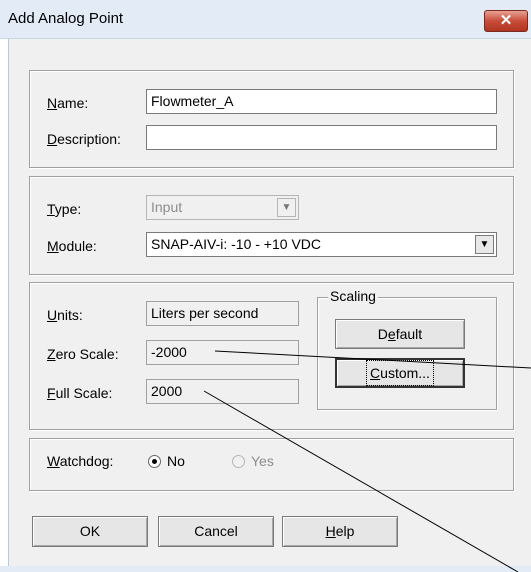  What do you see at coordinates (372, 359) in the screenshot?
I see `zero-scale-callout-line` at bounding box center [372, 359].